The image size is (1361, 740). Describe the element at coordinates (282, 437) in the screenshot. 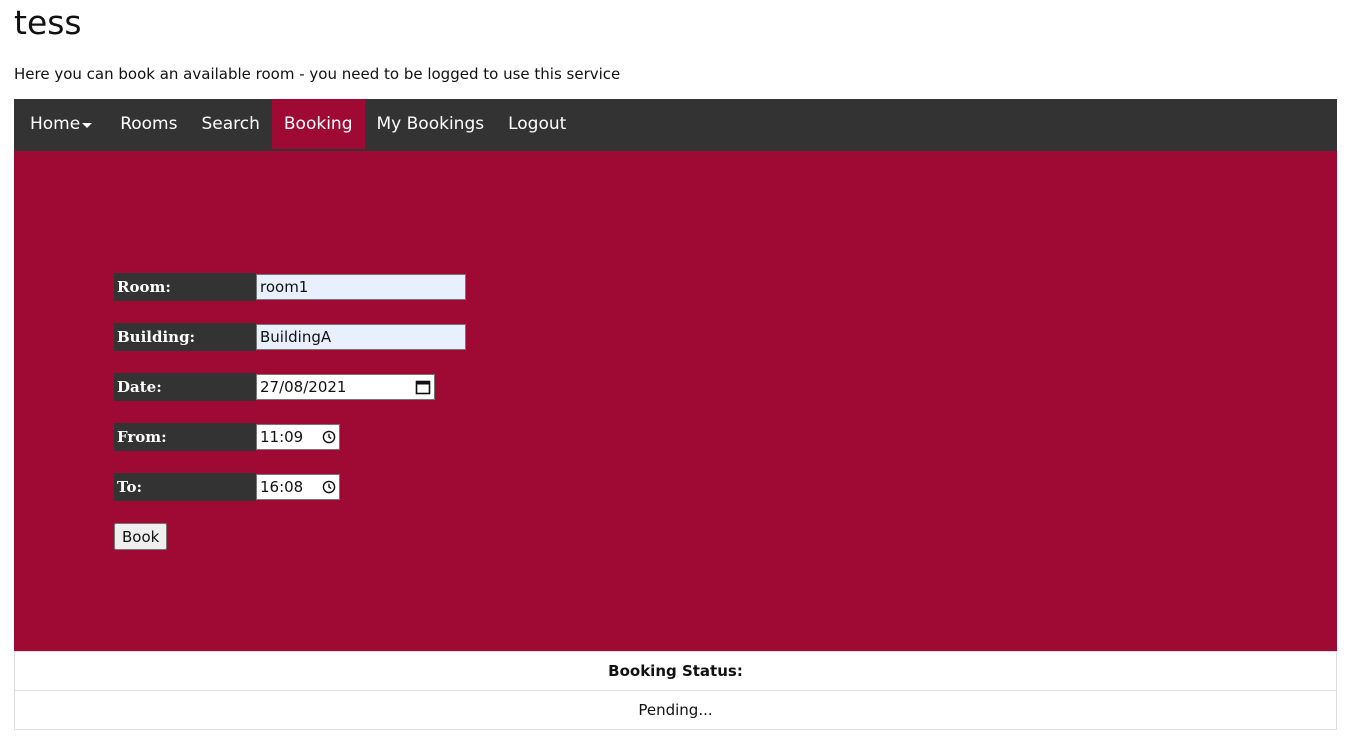

I see `from-time-value: 11:09` at that location.